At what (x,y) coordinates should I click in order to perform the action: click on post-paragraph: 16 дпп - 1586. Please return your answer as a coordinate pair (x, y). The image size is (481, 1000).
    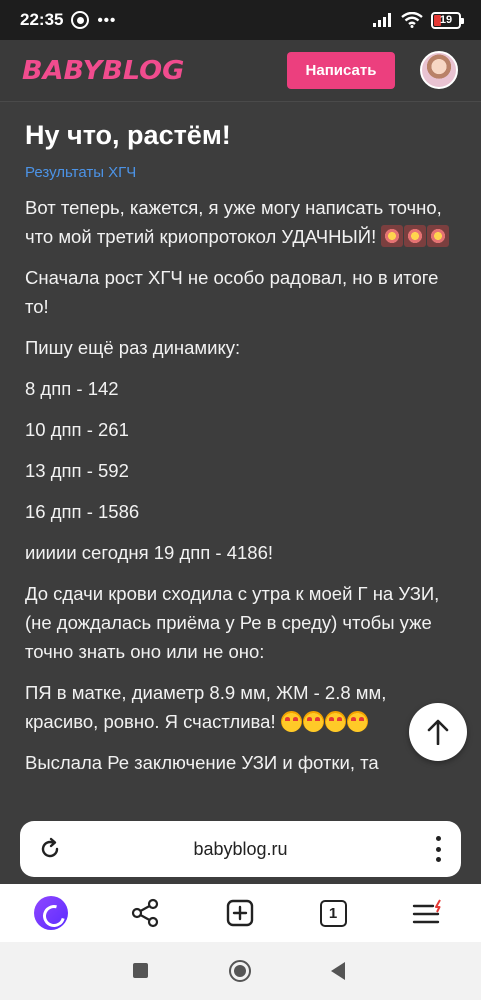
    Looking at the image, I should click on (82, 511).